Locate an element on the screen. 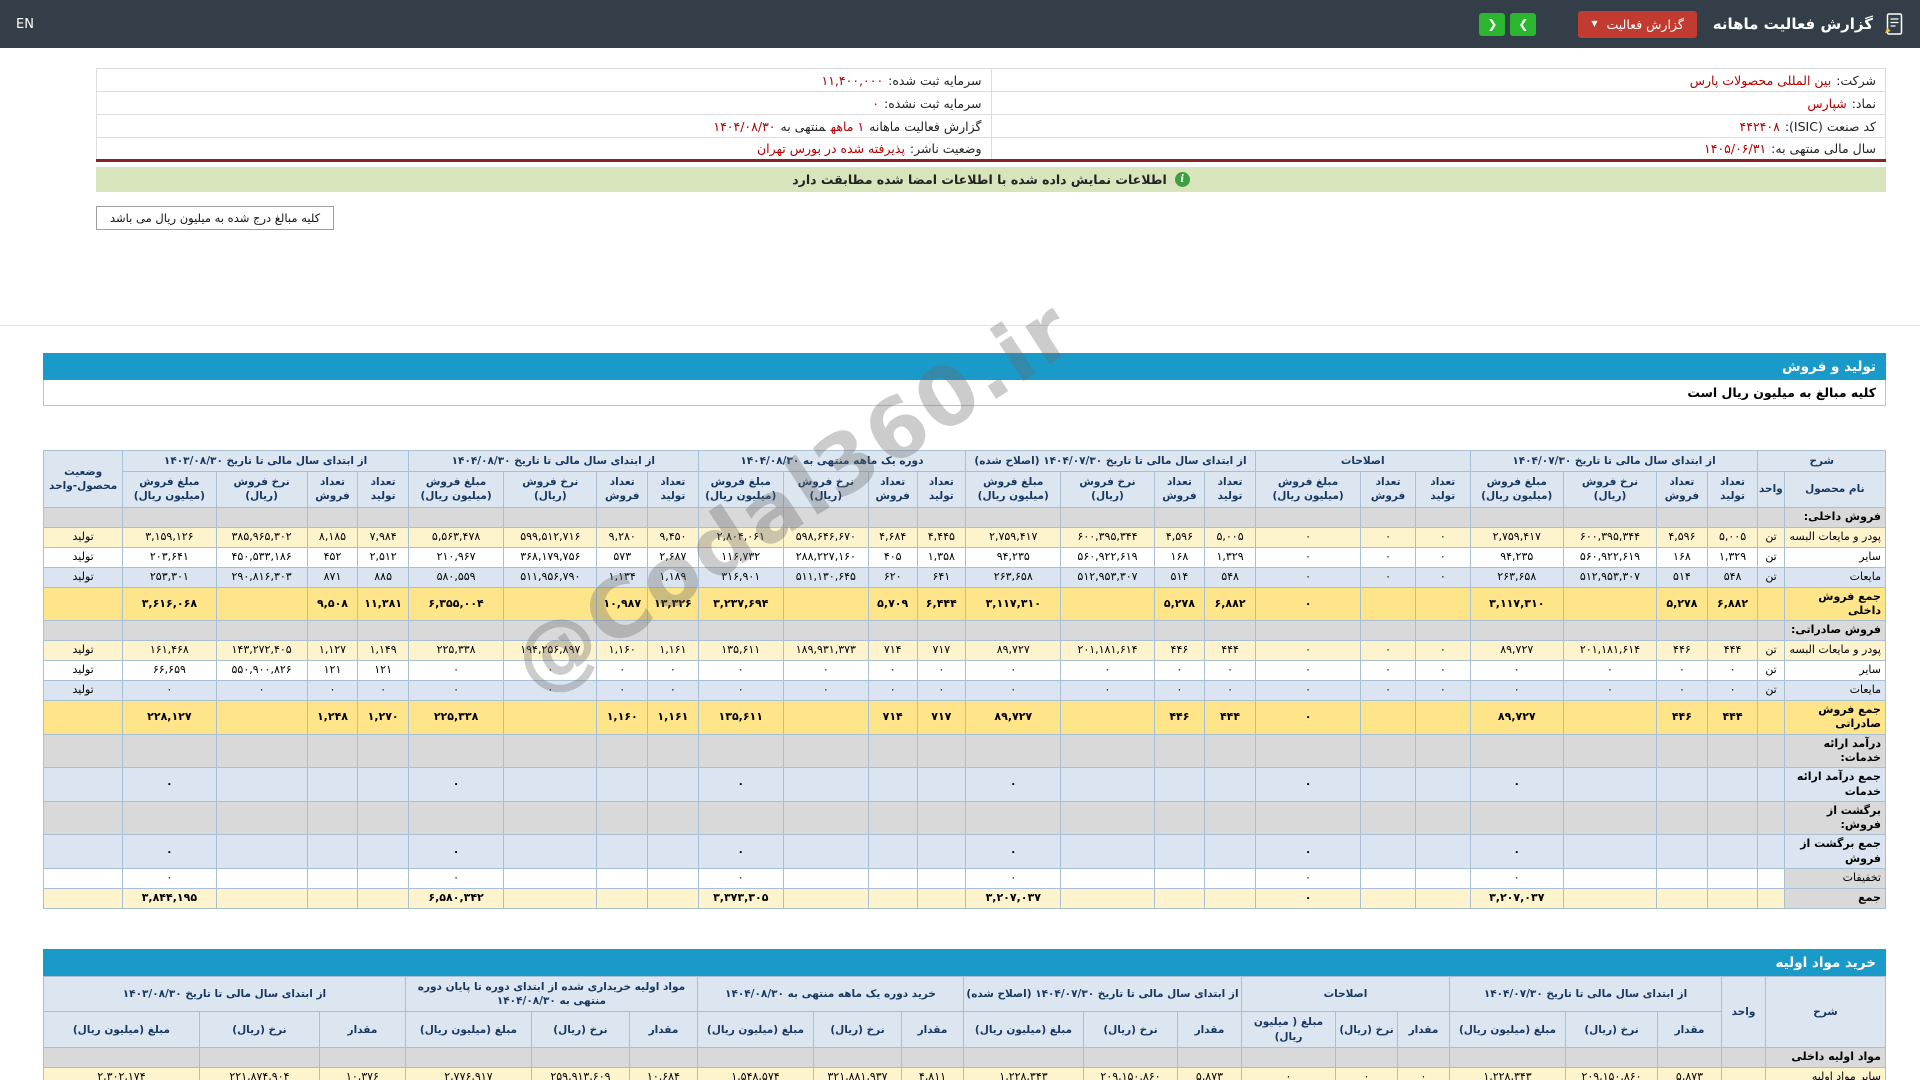 This screenshot has width=1920, height=1080. value-cell: ۱,۱۸۹ is located at coordinates (673, 577).